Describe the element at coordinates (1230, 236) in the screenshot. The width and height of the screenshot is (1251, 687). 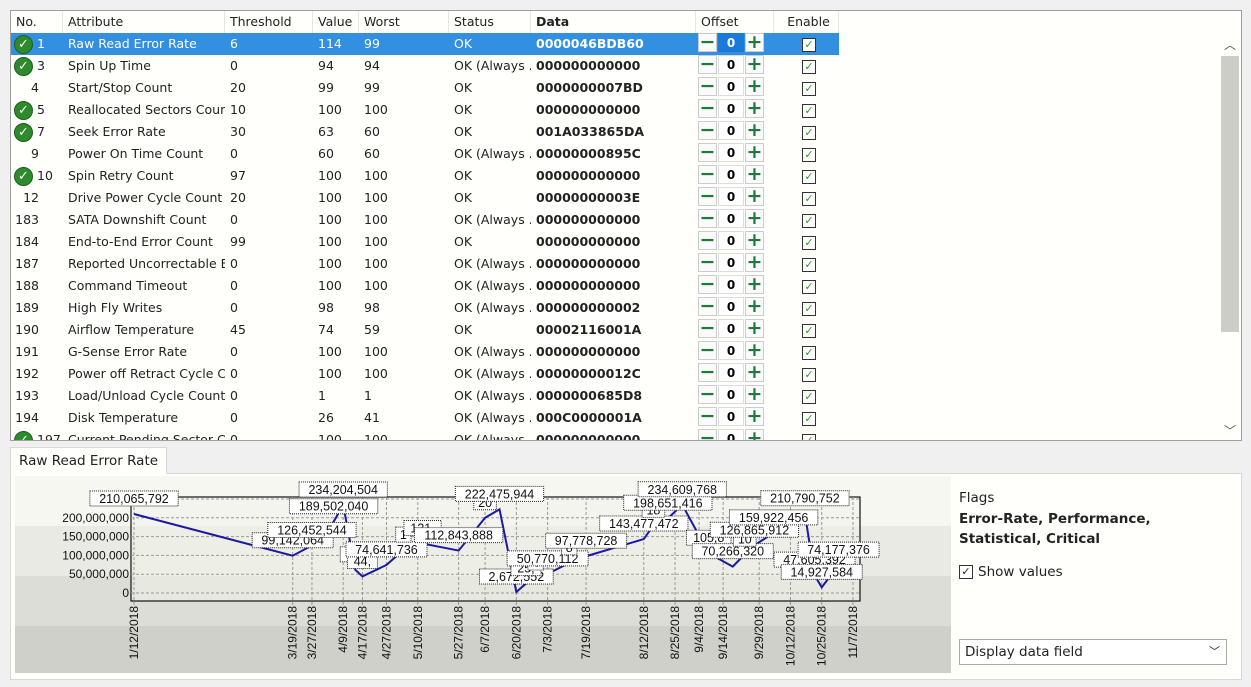
I see `vertical-scrollbar: ︿ ﹀` at that location.